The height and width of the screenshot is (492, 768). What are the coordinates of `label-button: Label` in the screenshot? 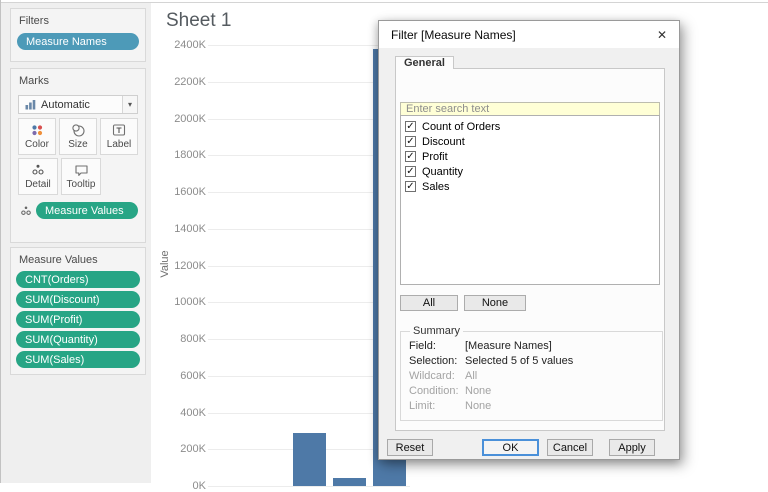 It's located at (119, 136).